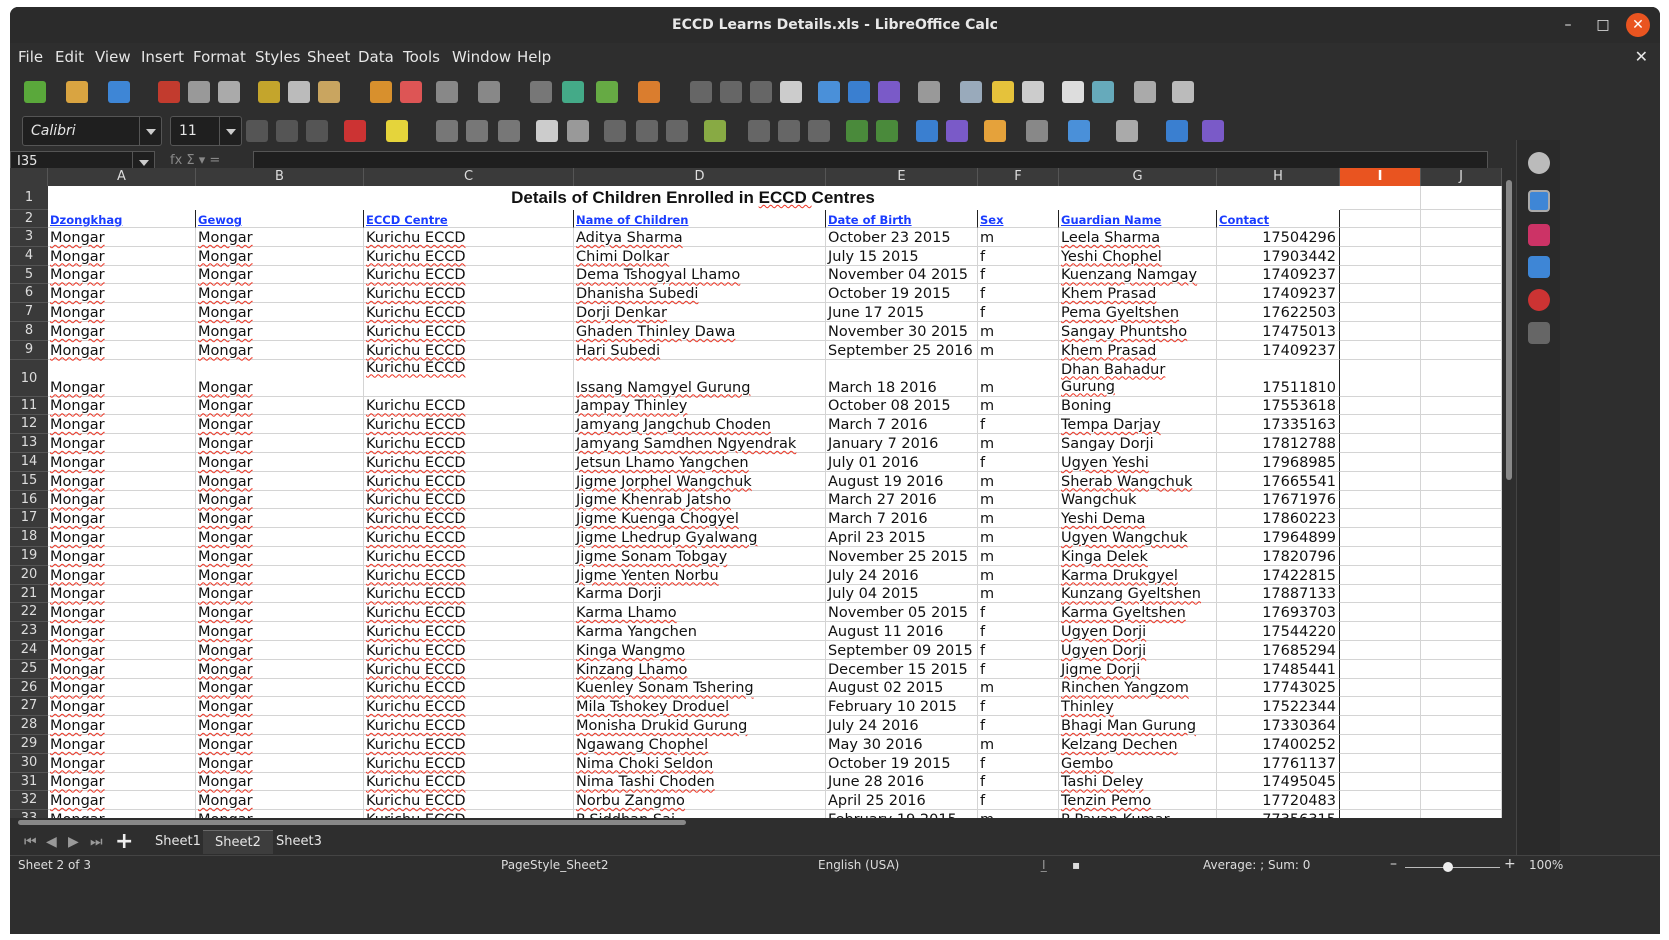 Image resolution: width=1669 pixels, height=940 pixels. Describe the element at coordinates (902, 744) in the screenshot. I see `cell: May 30 2016` at that location.